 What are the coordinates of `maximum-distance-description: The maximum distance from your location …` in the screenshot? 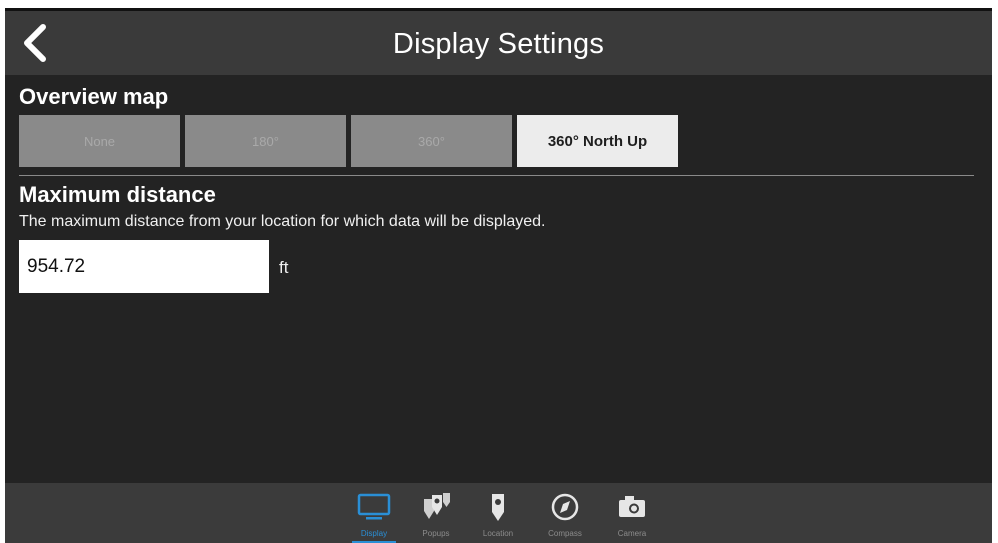 It's located at (282, 221).